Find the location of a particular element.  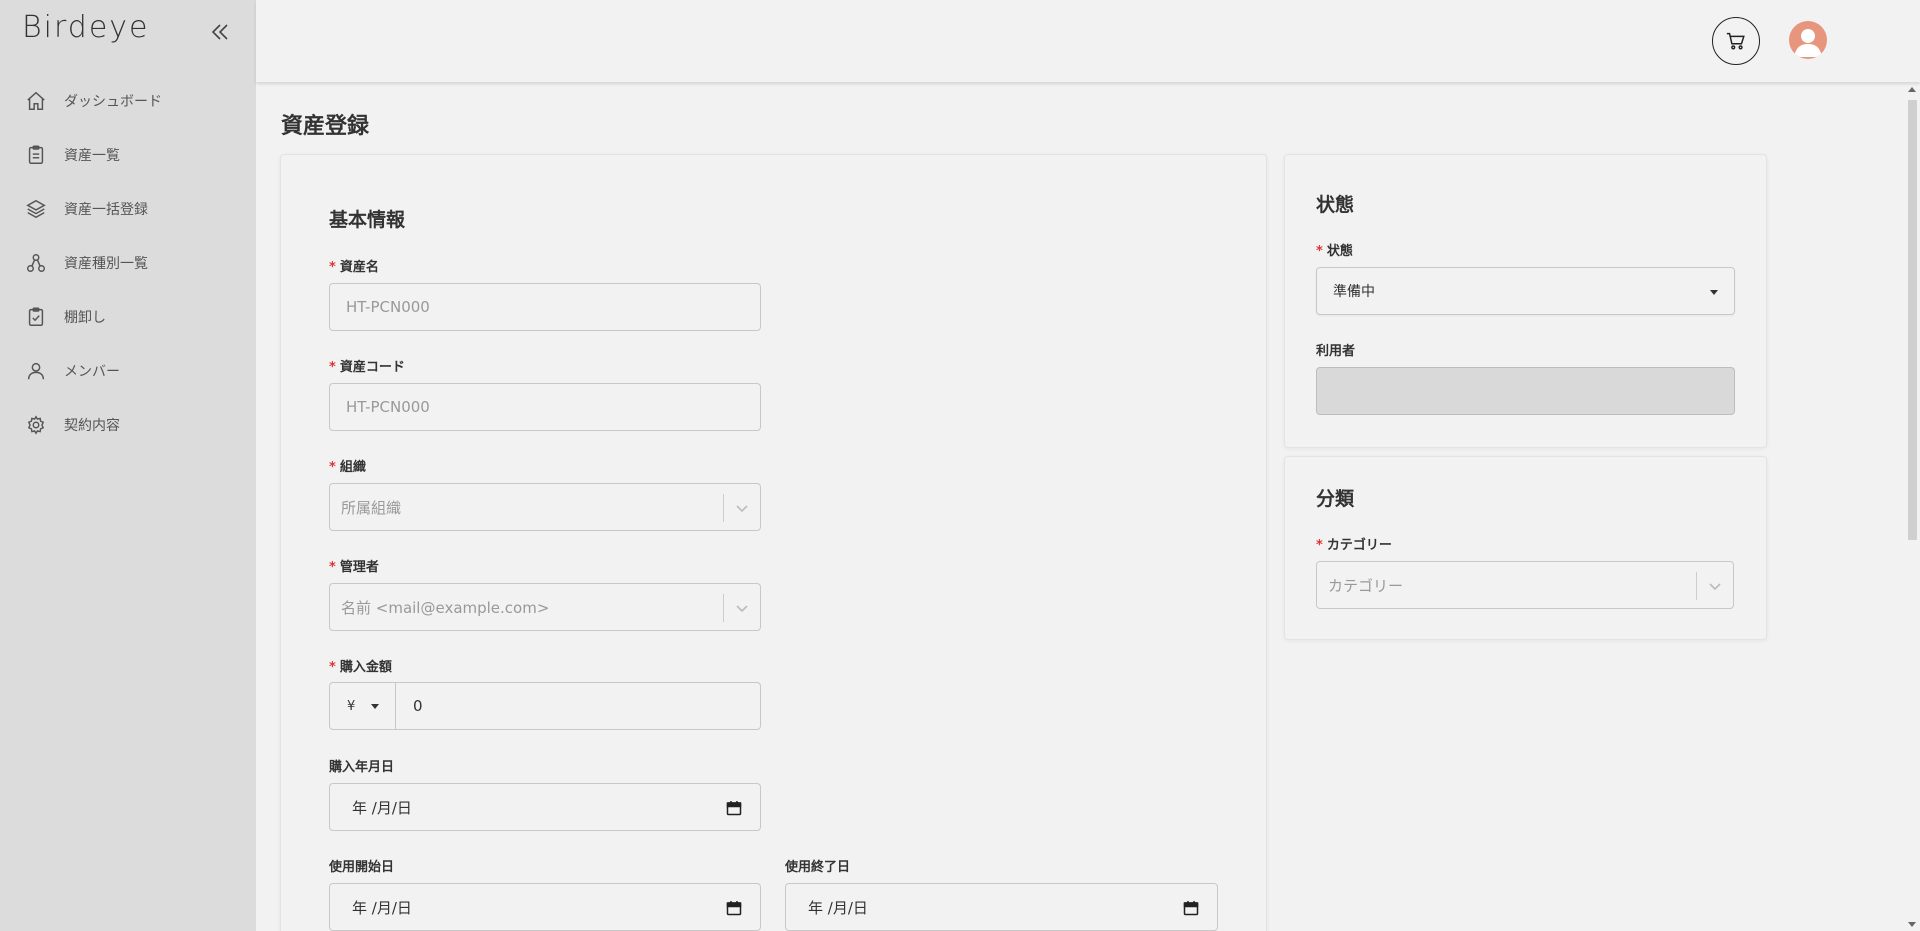

sidebar-item-assets: 資産一覧 is located at coordinates (128, 155).